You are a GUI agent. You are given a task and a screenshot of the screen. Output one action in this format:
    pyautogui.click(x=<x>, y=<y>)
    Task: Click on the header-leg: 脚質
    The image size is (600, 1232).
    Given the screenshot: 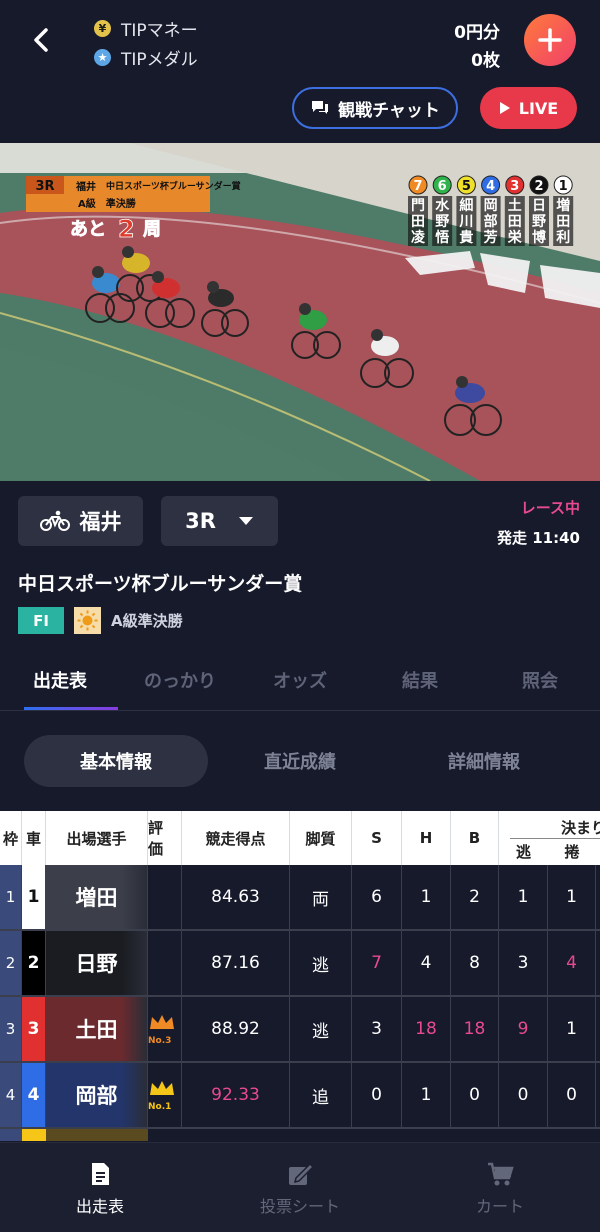 What is the action you would take?
    pyautogui.click(x=321, y=838)
    